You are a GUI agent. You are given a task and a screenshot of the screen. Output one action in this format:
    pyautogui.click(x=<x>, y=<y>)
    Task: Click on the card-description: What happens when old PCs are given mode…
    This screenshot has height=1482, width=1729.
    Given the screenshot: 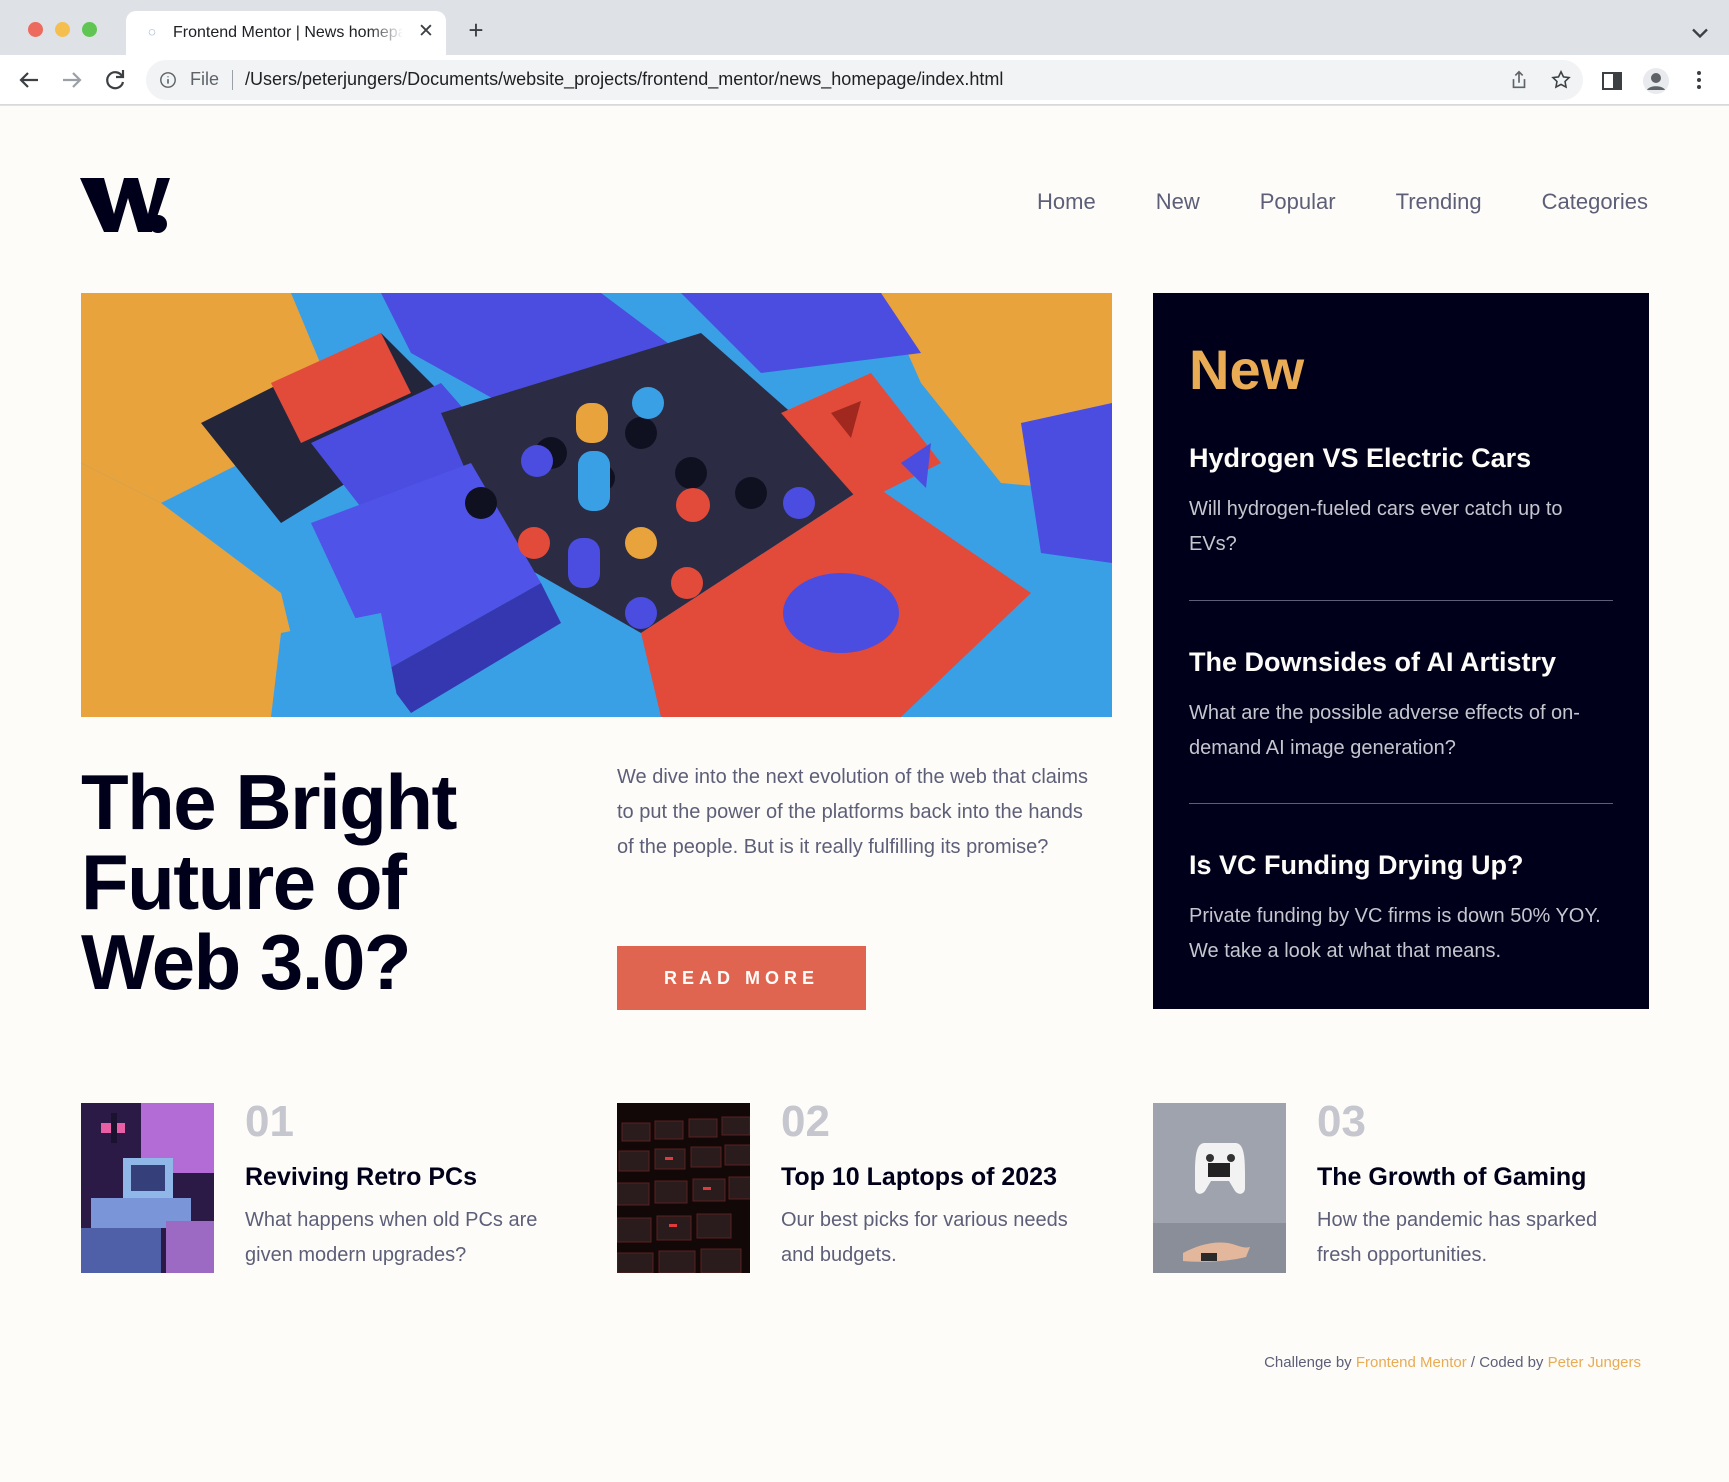 What is the action you would take?
    pyautogui.click(x=391, y=1237)
    